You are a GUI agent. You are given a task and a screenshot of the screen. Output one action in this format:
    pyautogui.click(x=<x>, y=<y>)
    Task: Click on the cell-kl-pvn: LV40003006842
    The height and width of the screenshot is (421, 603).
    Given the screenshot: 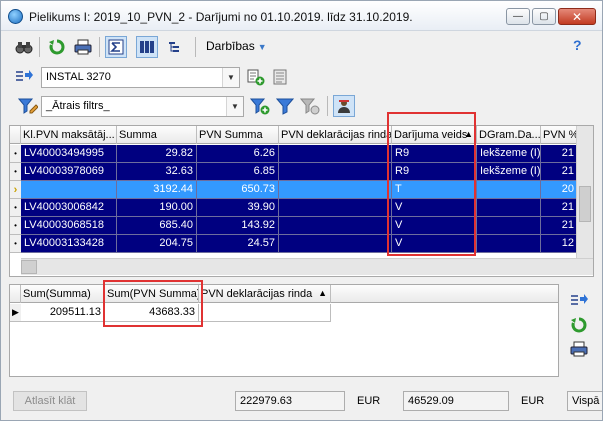 What is the action you would take?
    pyautogui.click(x=69, y=208)
    